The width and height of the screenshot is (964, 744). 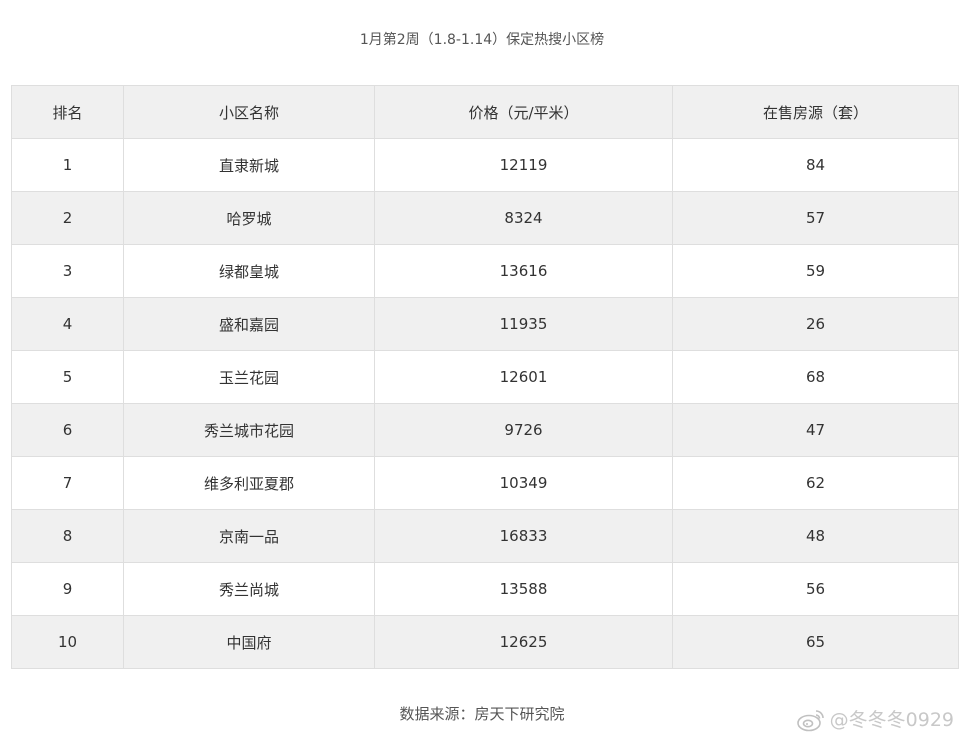 I want to click on cell-community-name: 中国府, so click(x=249, y=642).